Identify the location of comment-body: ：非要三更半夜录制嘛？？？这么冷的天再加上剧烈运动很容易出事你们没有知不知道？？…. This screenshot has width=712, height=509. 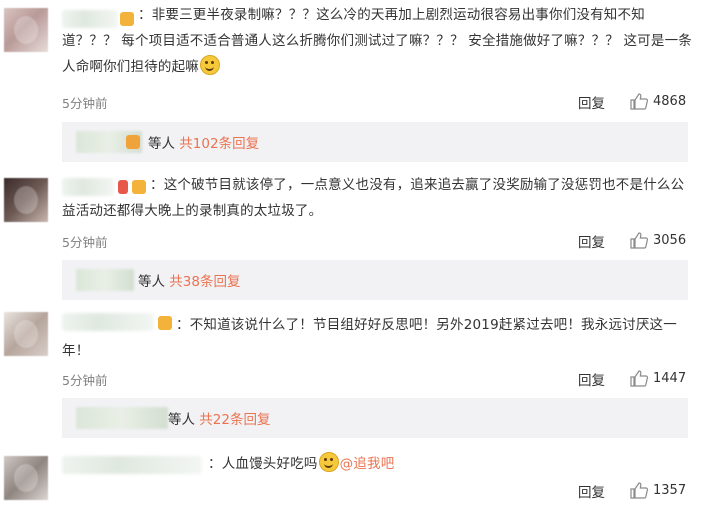
(377, 41).